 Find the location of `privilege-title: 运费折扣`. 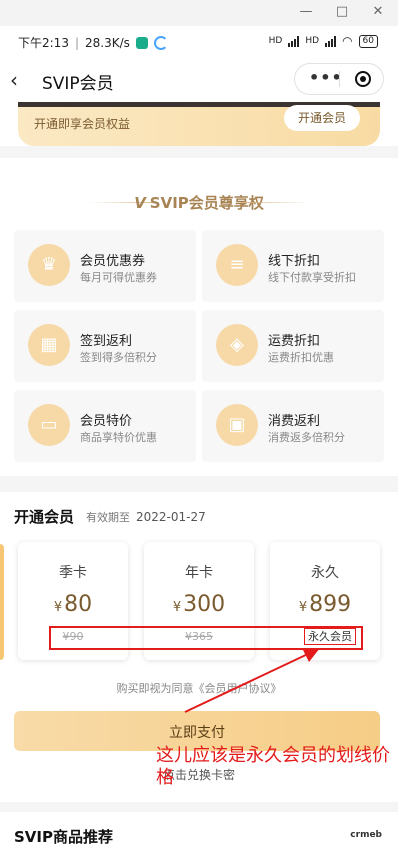

privilege-title: 运费折扣 is located at coordinates (294, 341).